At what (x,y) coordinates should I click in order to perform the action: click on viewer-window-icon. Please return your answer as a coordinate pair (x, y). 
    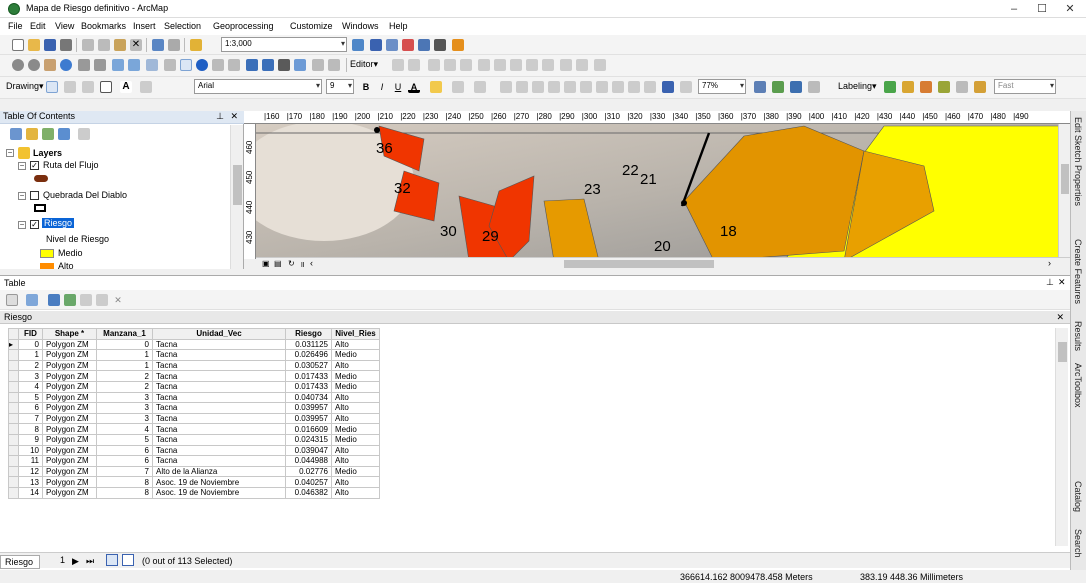
    Looking at the image, I should click on (334, 65).